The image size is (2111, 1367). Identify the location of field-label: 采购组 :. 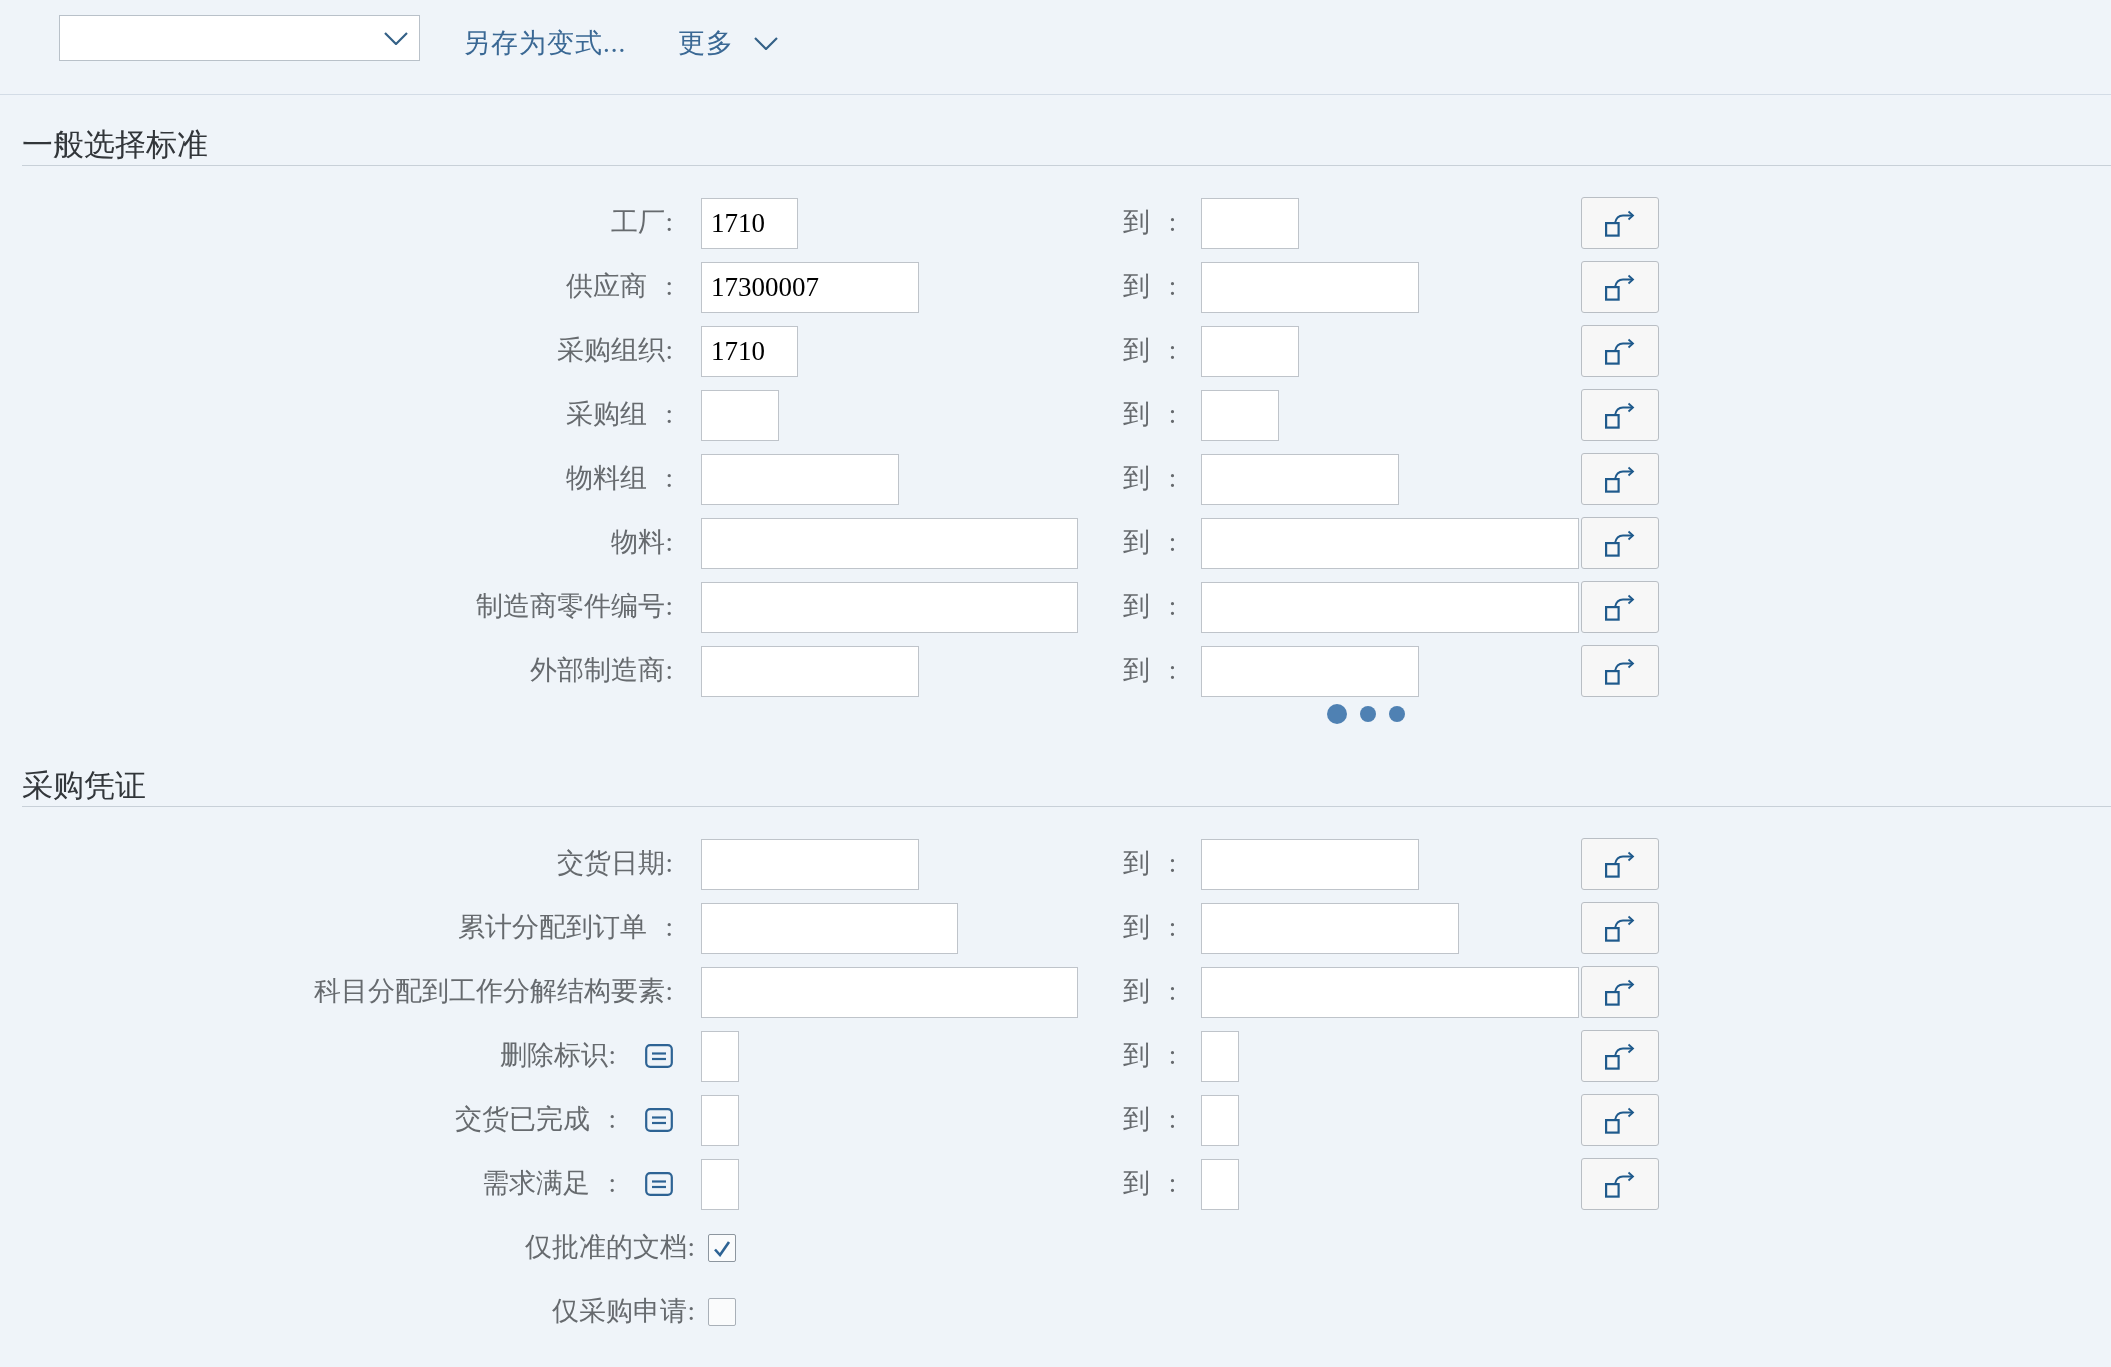
(619, 415).